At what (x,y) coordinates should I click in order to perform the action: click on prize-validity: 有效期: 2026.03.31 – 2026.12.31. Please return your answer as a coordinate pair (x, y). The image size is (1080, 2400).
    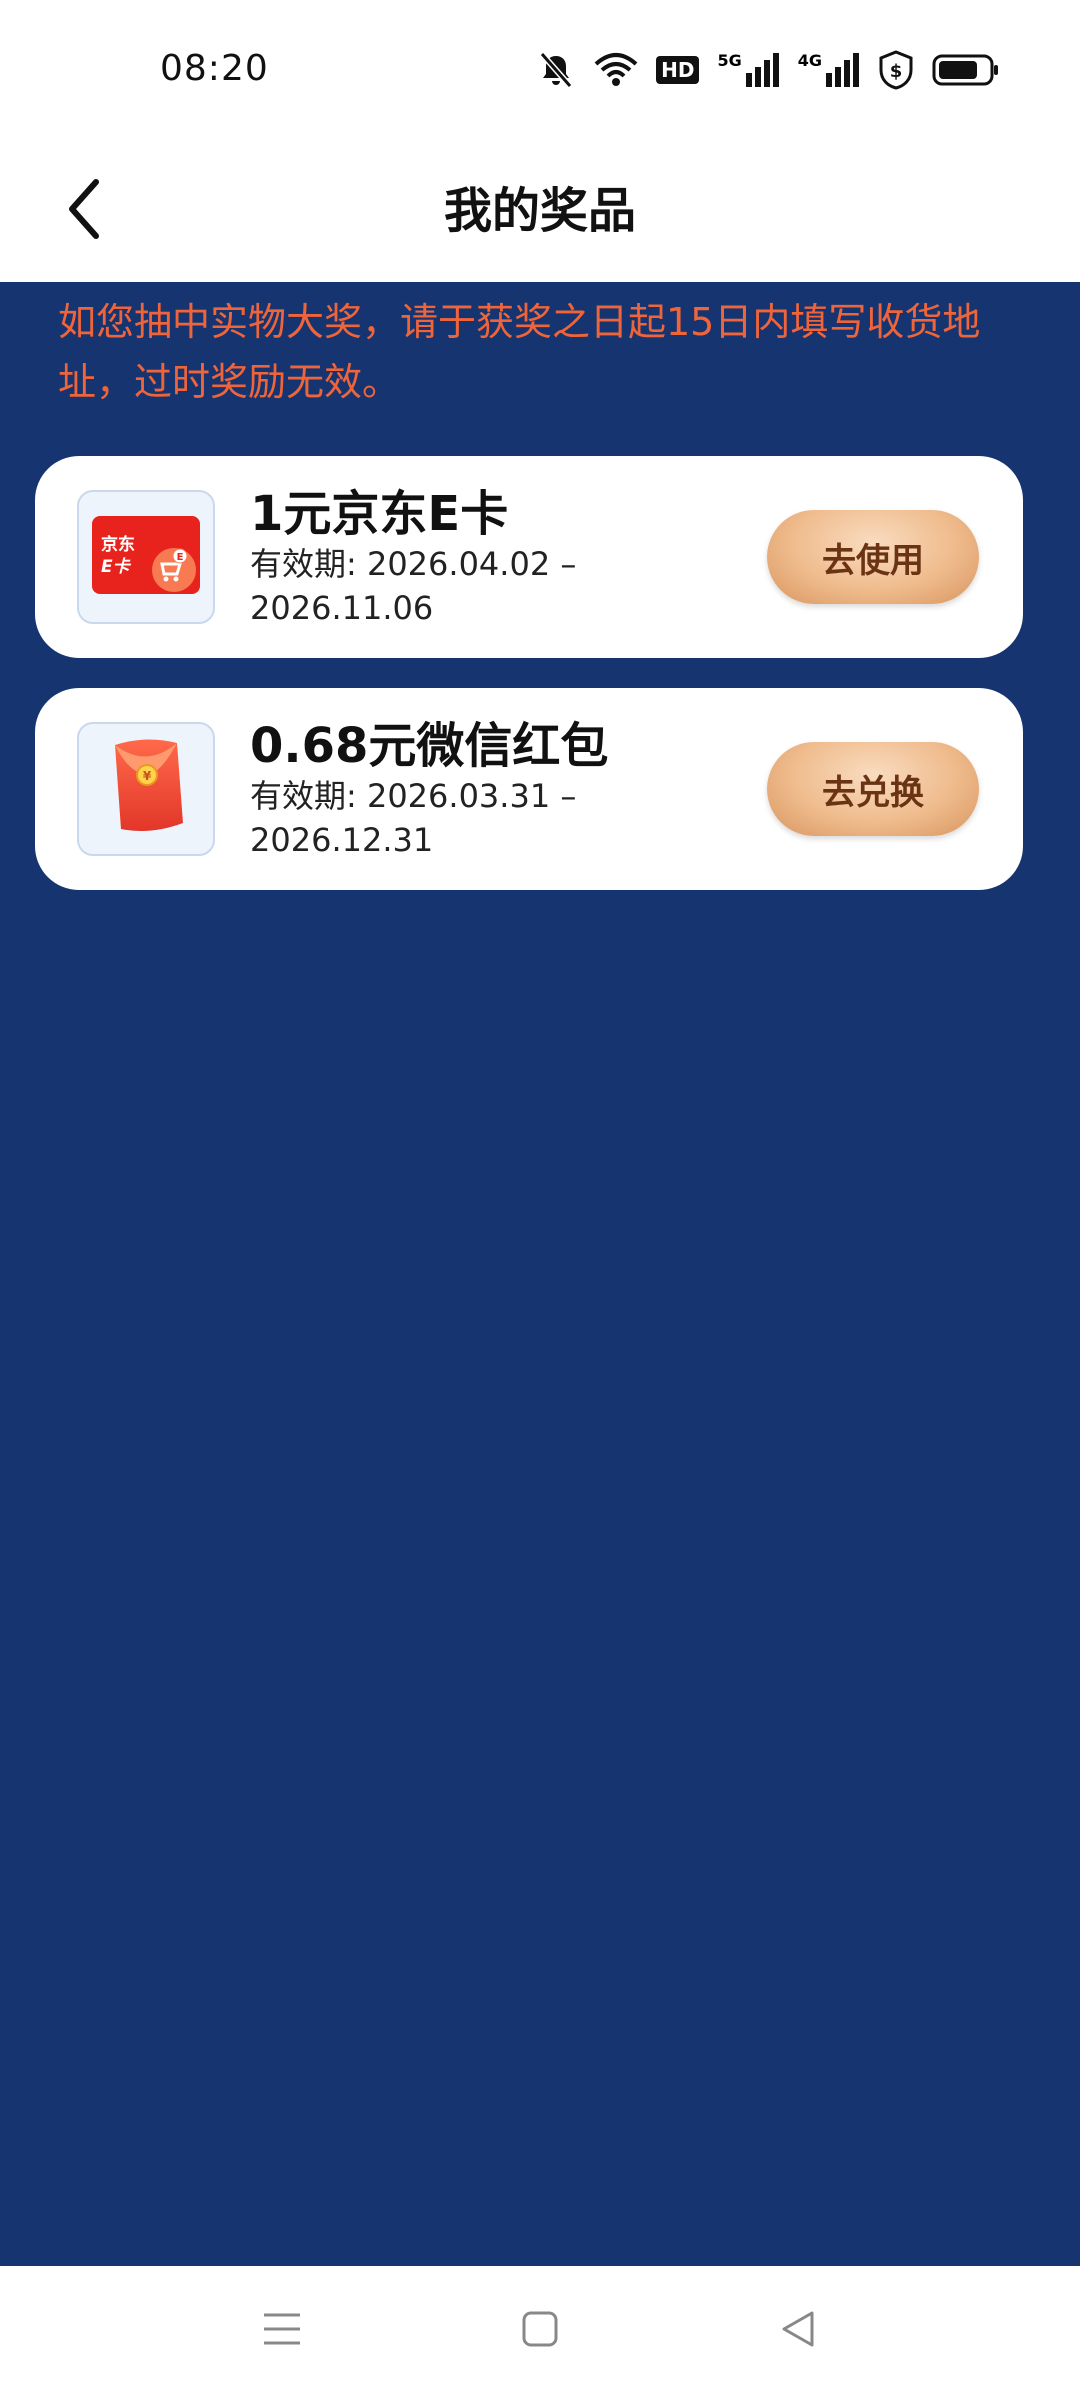
    Looking at the image, I should click on (413, 818).